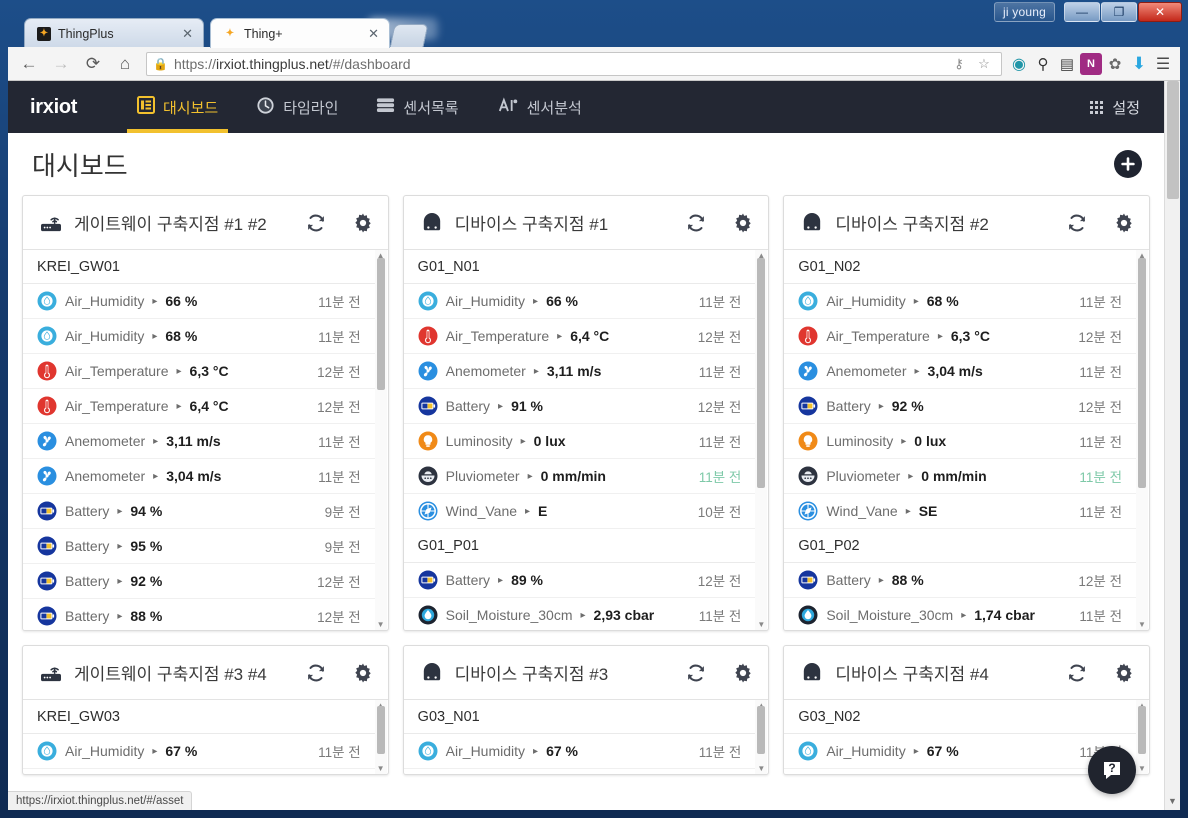 This screenshot has height=818, width=1188. What do you see at coordinates (1163, 64) in the screenshot?
I see `chrome-menu-icon: ☰` at bounding box center [1163, 64].